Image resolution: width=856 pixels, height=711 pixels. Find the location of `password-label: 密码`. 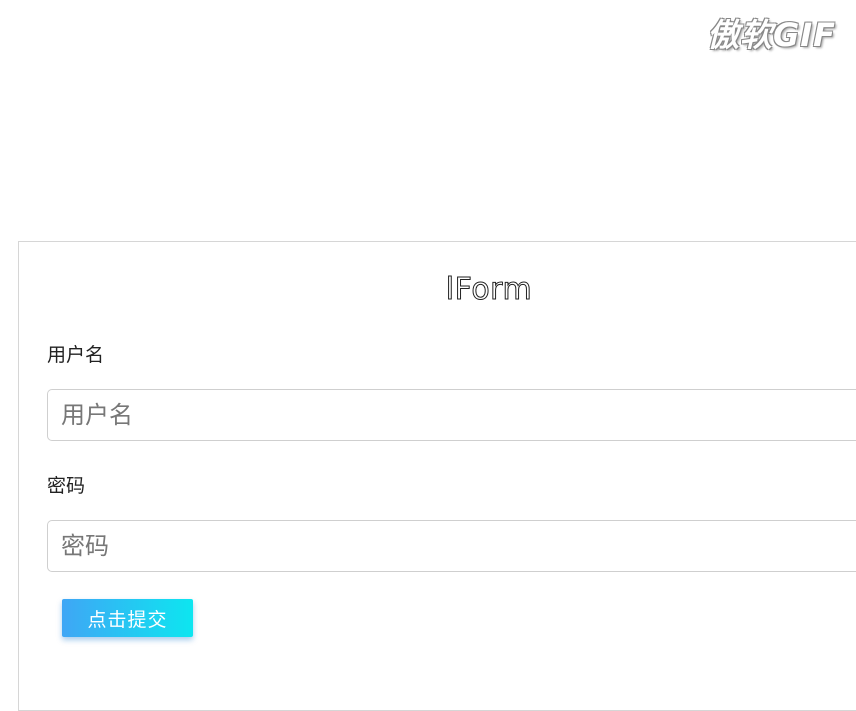

password-label: 密码 is located at coordinates (66, 486).